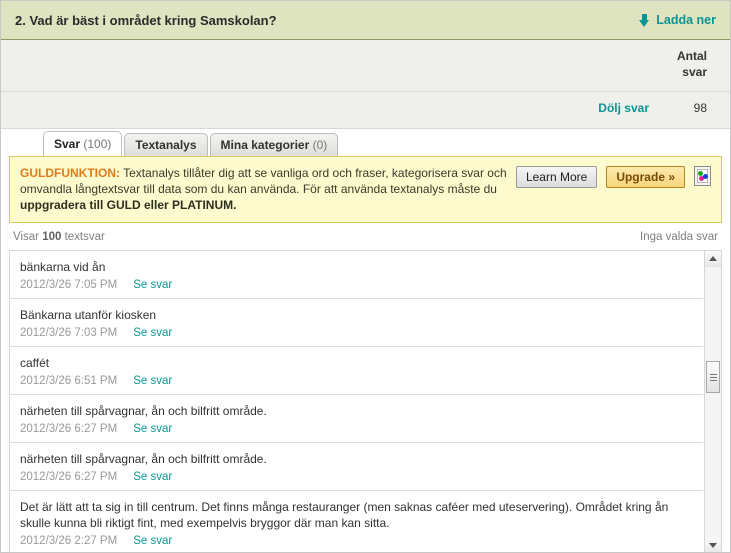 The height and width of the screenshot is (553, 731). I want to click on selection-status: Inga valda svar, so click(679, 237).